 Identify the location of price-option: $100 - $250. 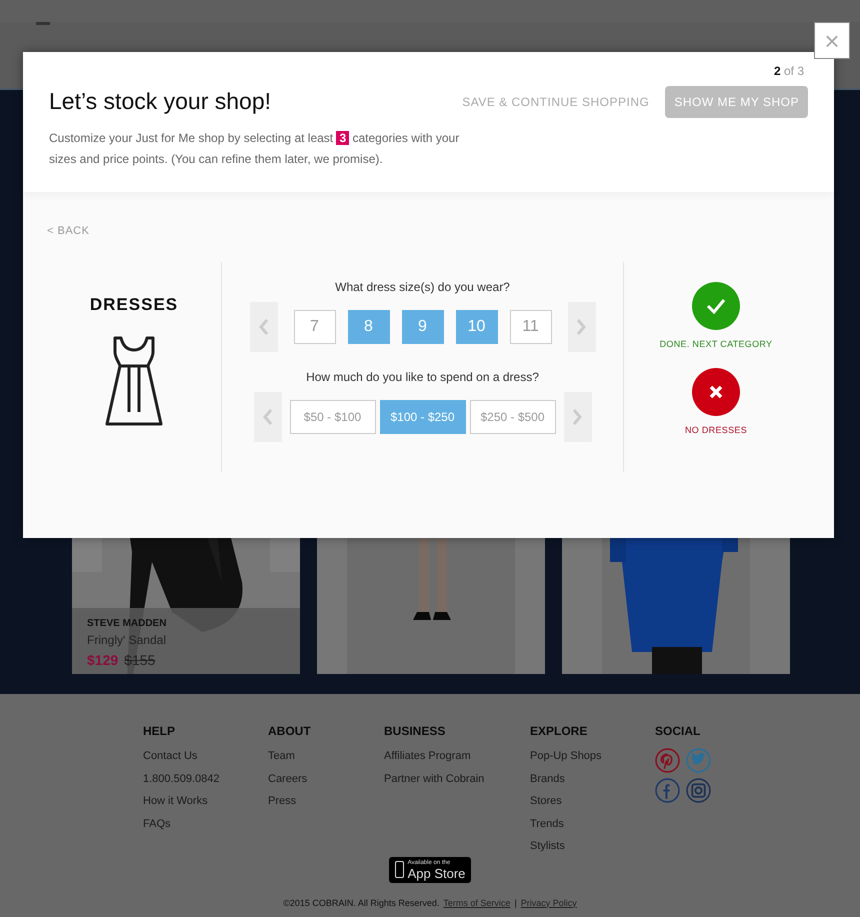
(423, 417).